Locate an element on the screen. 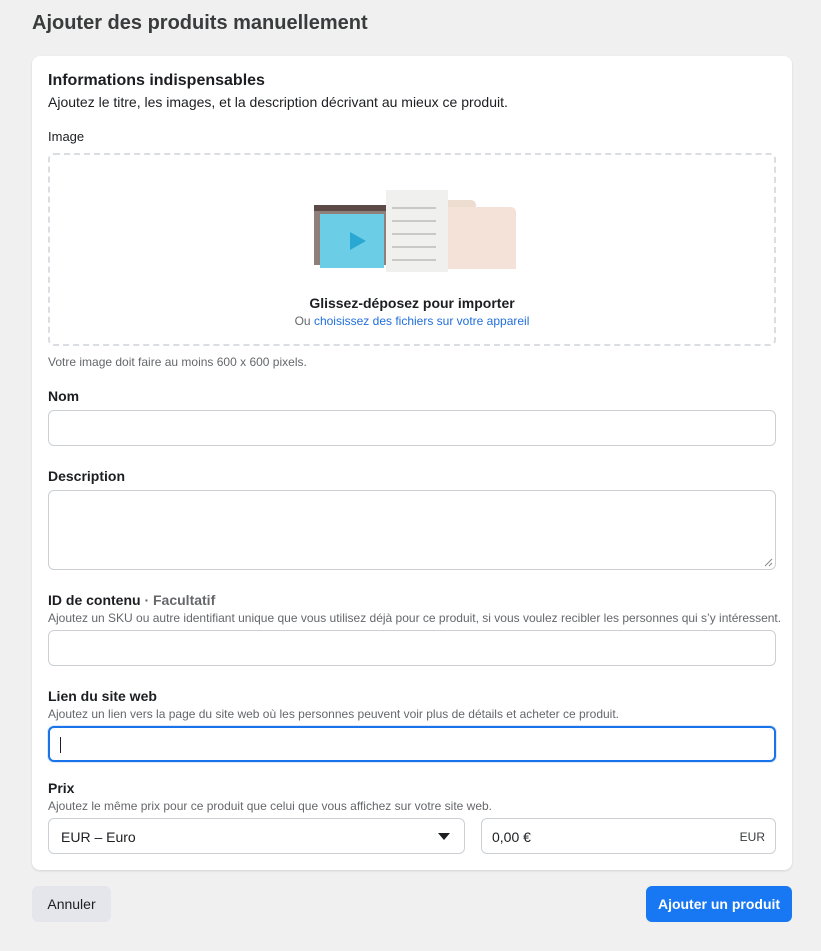 This screenshot has height=951, width=821. cancel-button: Annuler is located at coordinates (71, 904).